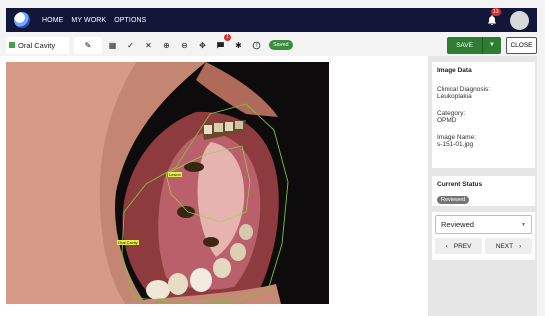 Image resolution: width=545 pixels, height=316 pixels. What do you see at coordinates (12, 45) in the screenshot?
I see `category-color-swatch` at bounding box center [12, 45].